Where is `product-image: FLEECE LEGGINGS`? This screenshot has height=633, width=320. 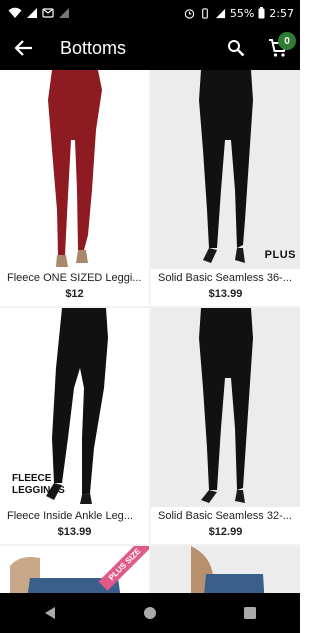
product-image: FLEECE LEGGINGS is located at coordinates (74, 407).